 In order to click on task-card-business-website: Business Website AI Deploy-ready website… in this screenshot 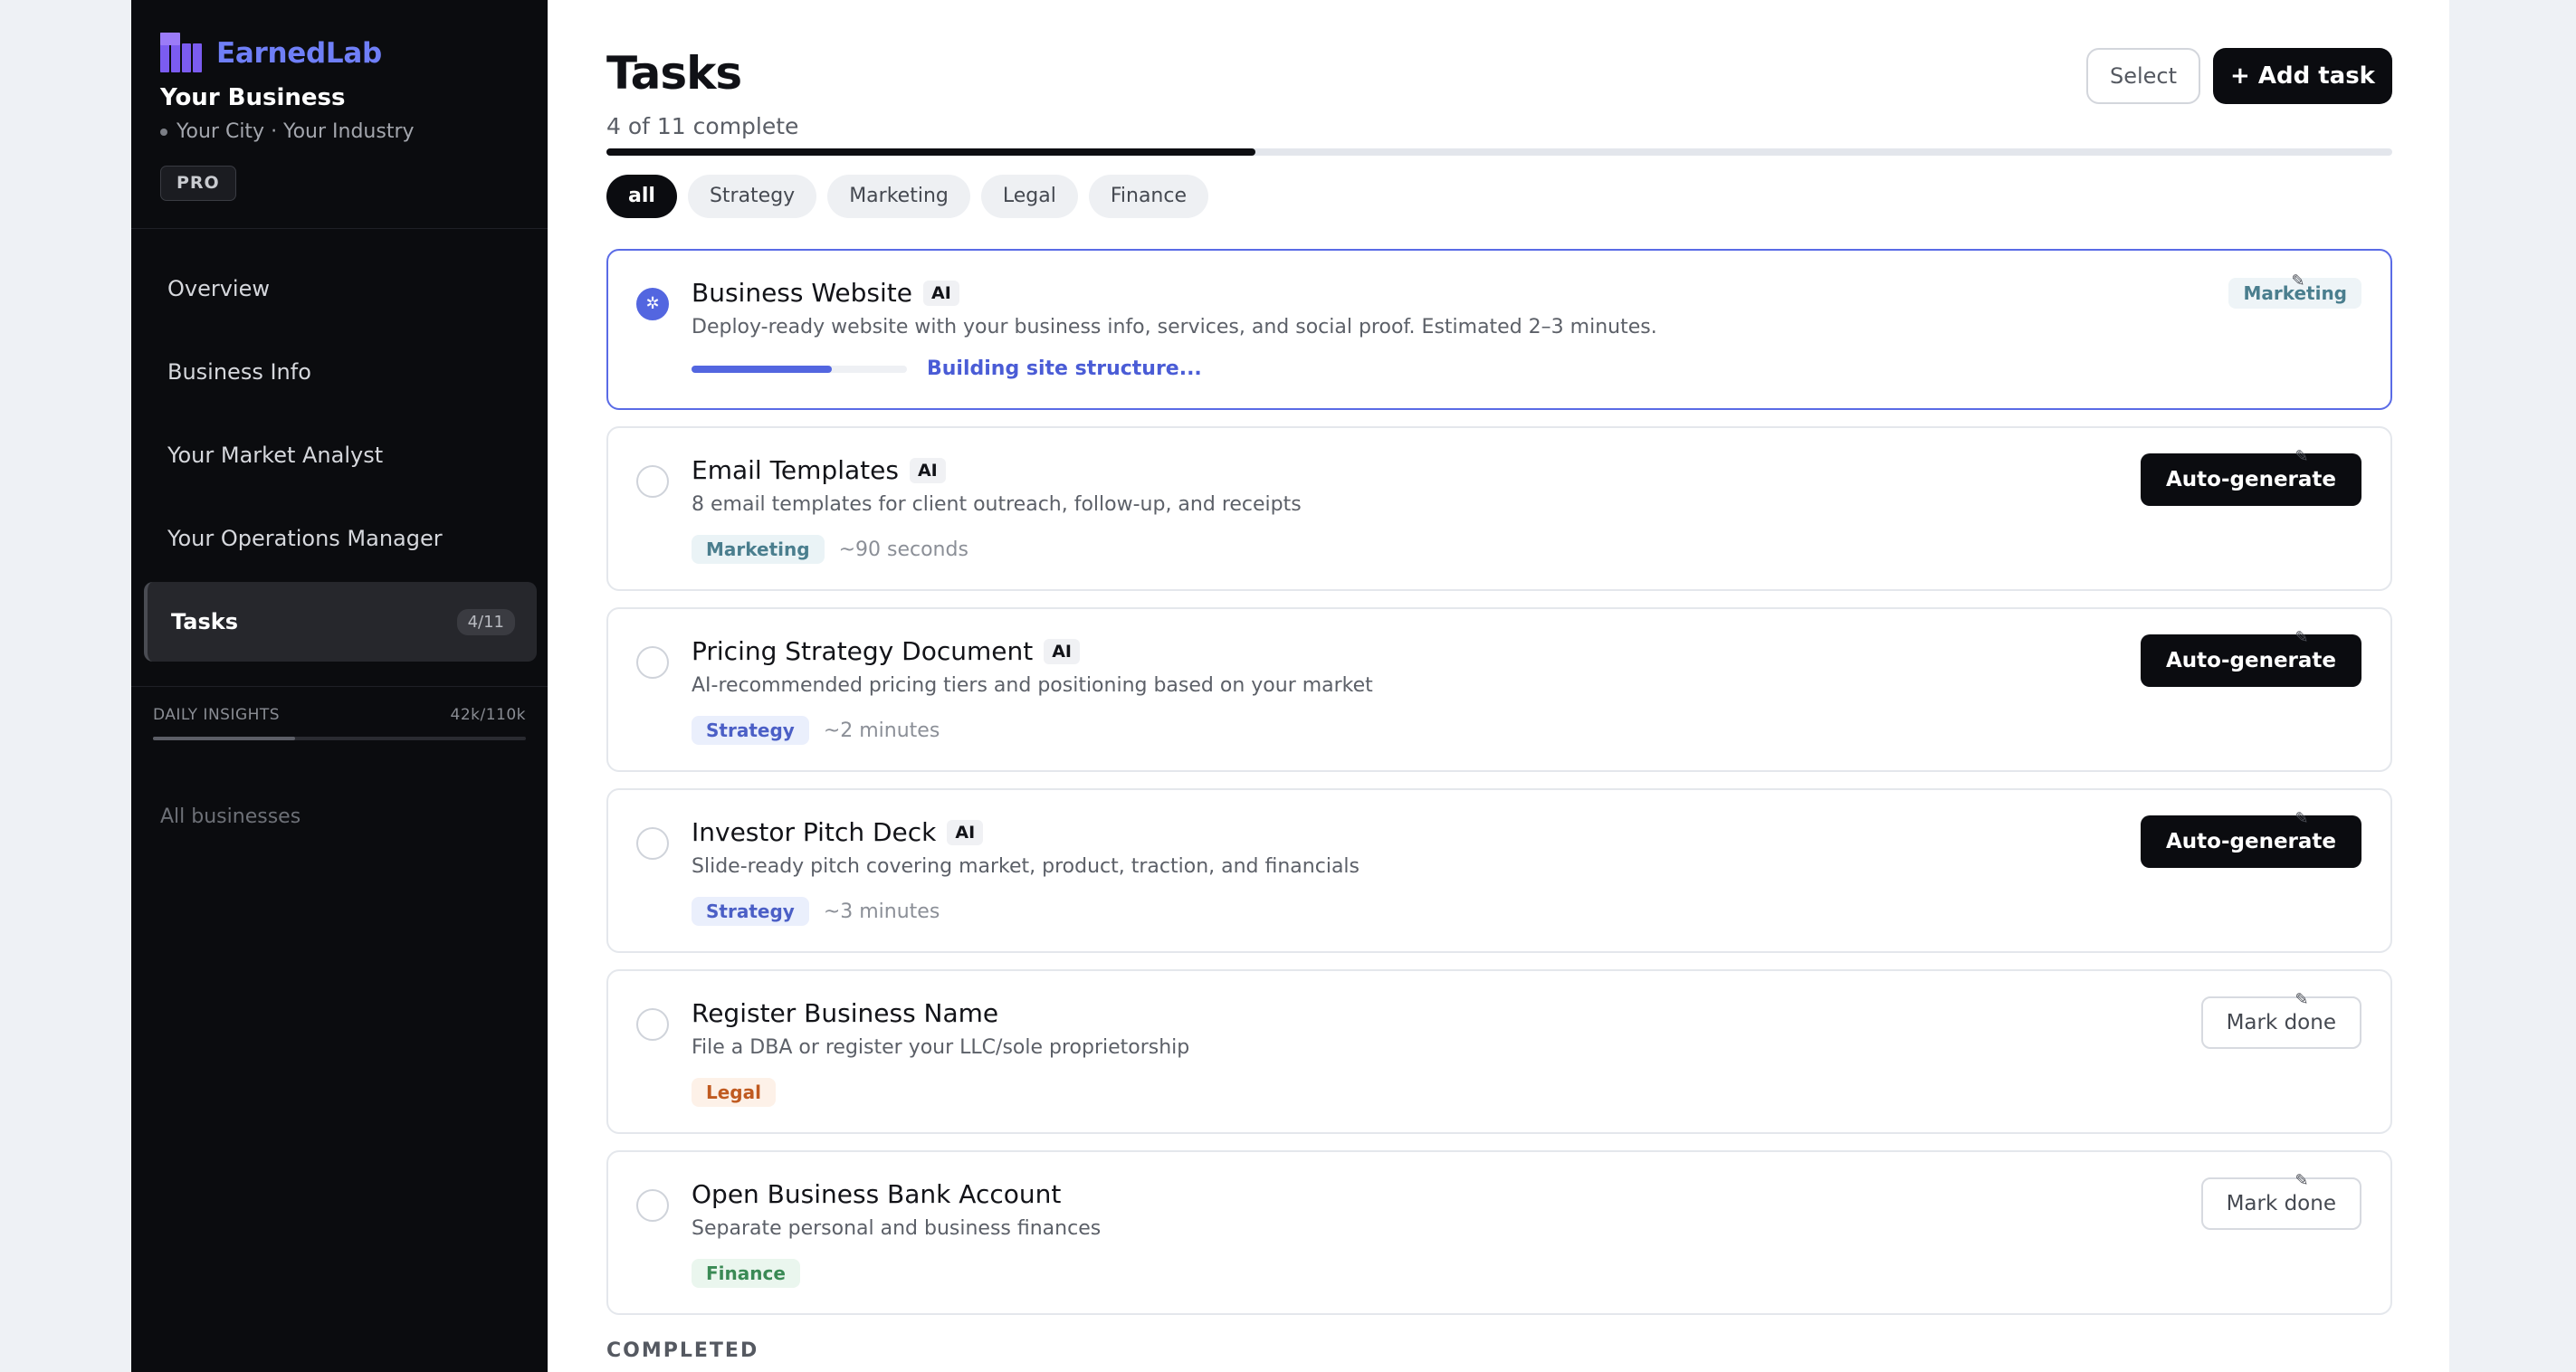, I will do `click(1499, 329)`.